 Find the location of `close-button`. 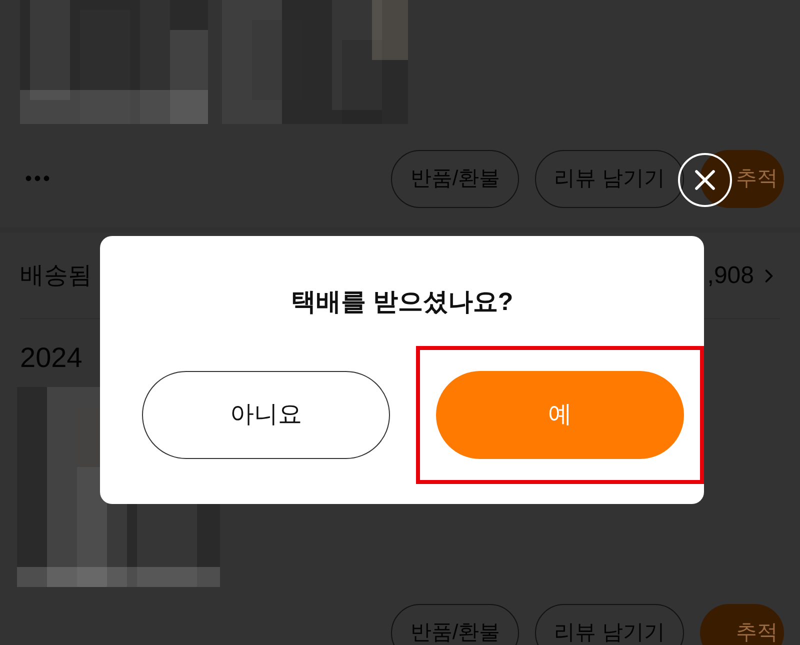

close-button is located at coordinates (705, 180).